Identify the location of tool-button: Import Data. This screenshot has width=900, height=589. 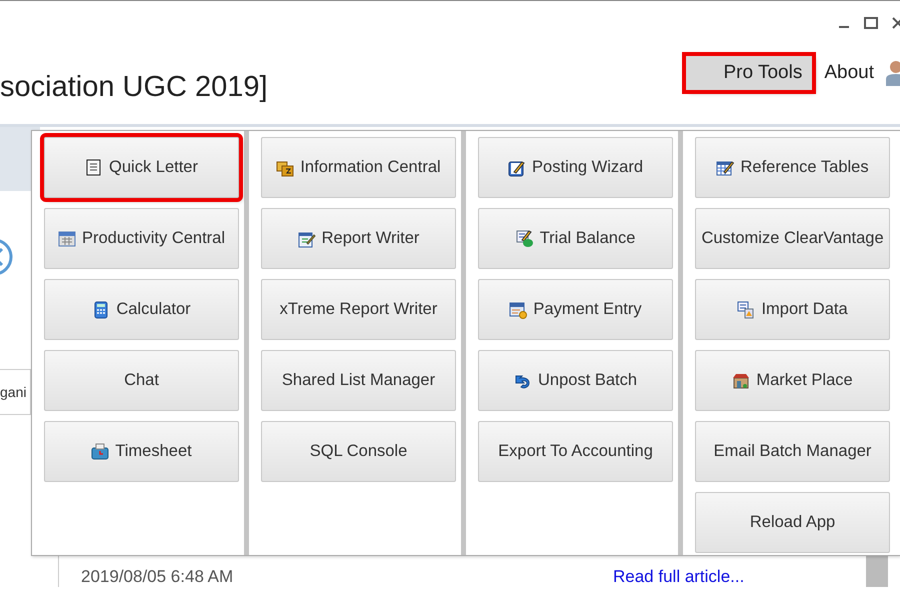
(792, 309).